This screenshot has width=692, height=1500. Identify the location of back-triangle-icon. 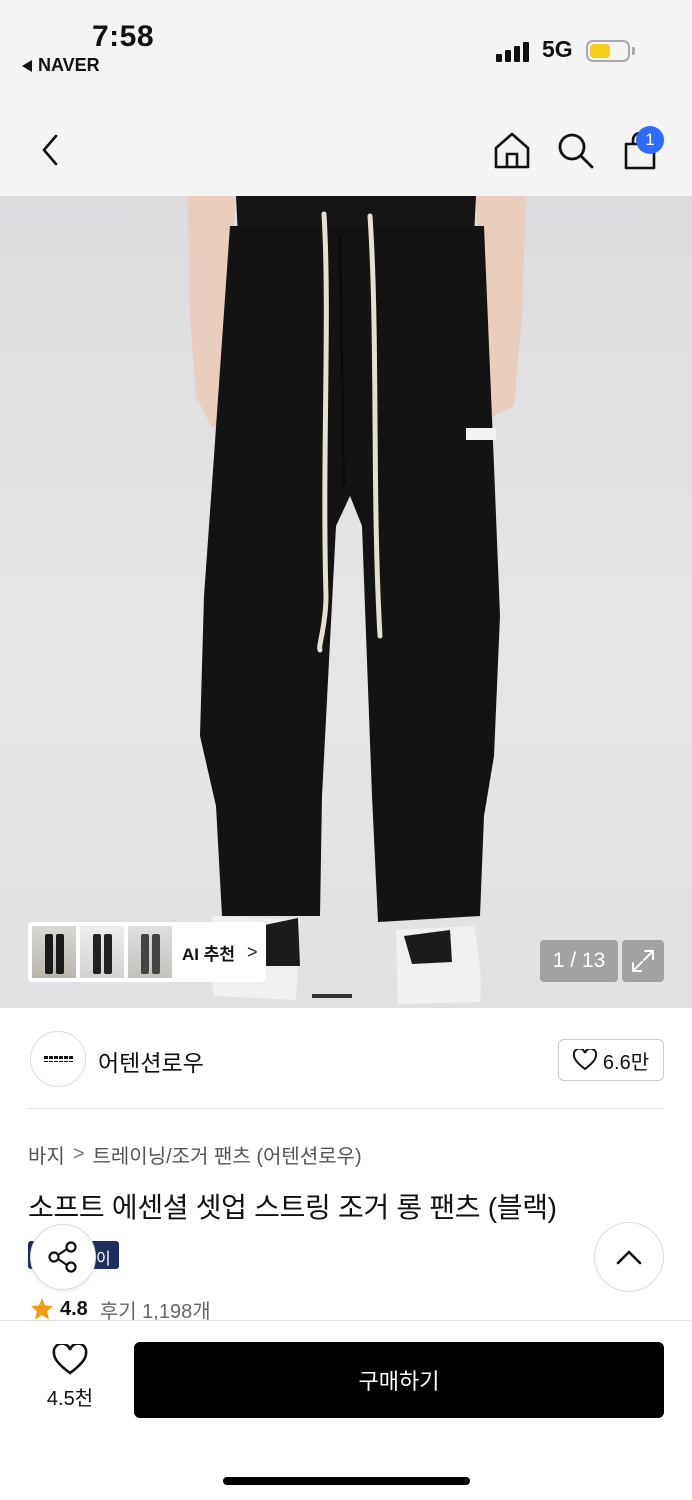
(27, 65).